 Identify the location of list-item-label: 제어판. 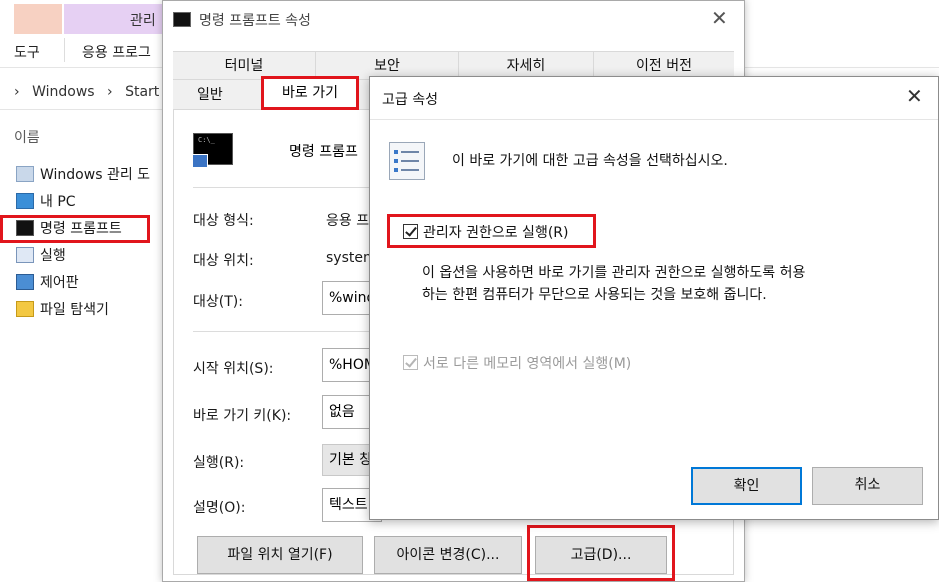
(59, 283).